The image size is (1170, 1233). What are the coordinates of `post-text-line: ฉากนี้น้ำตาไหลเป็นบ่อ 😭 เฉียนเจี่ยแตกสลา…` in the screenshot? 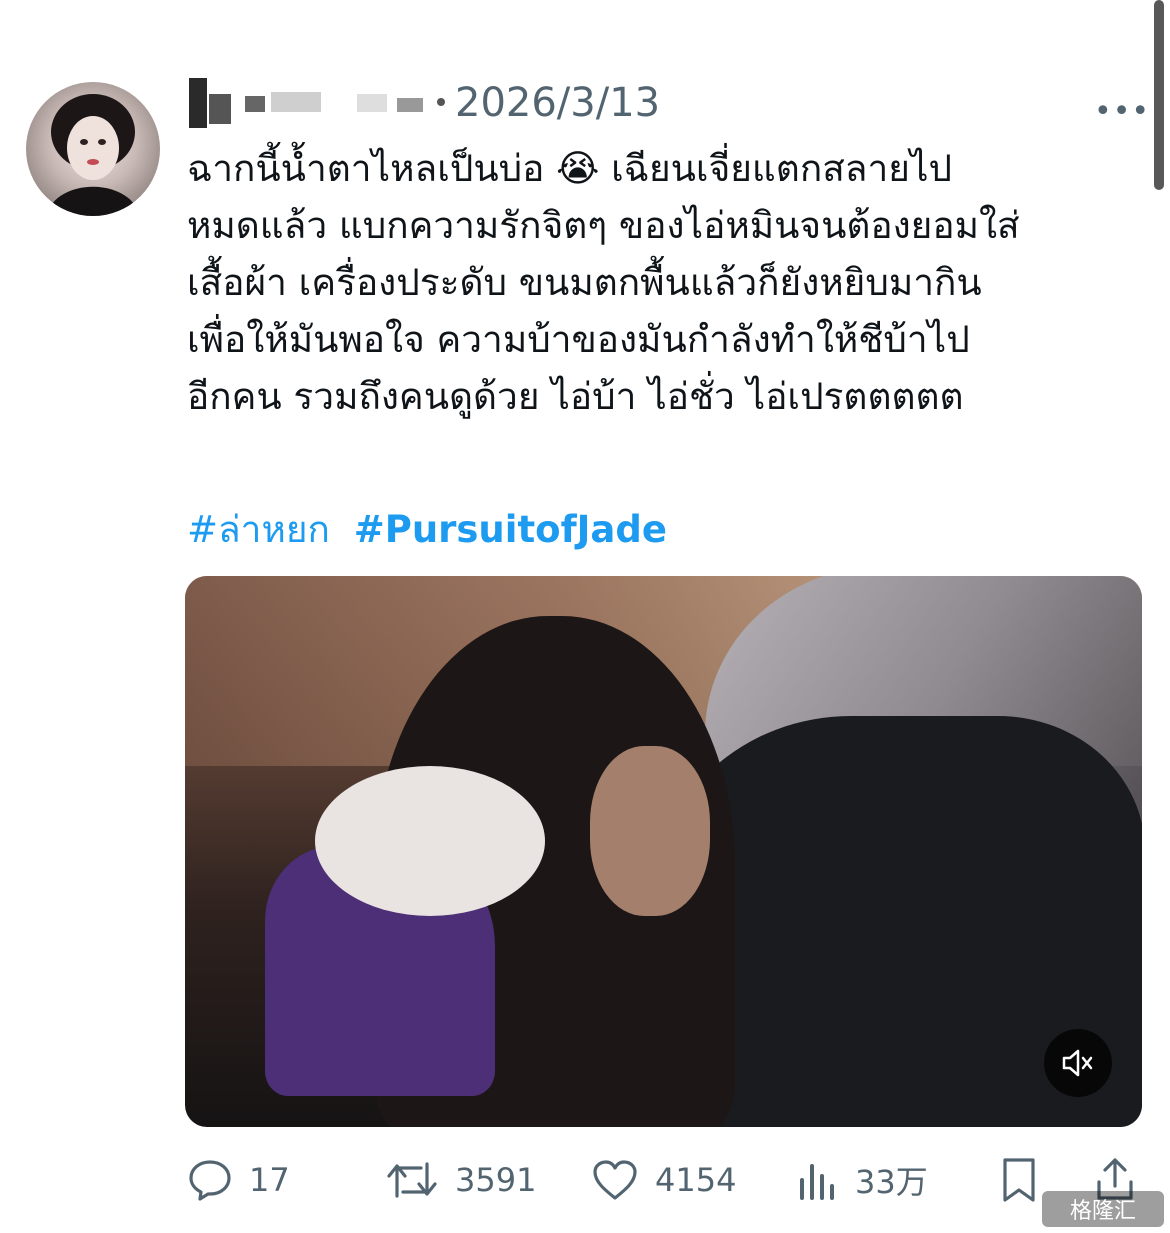 It's located at (570, 168).